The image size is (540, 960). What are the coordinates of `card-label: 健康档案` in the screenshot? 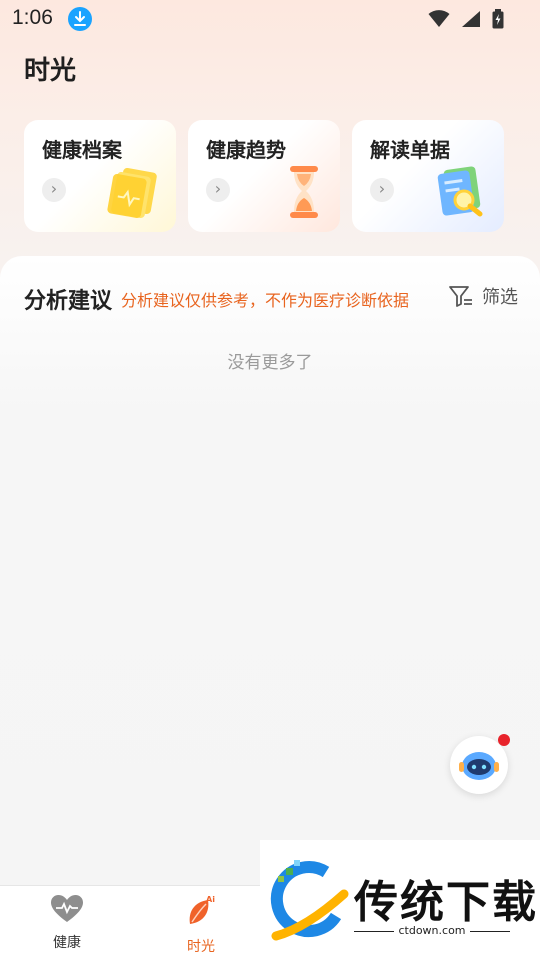 It's located at (82, 150).